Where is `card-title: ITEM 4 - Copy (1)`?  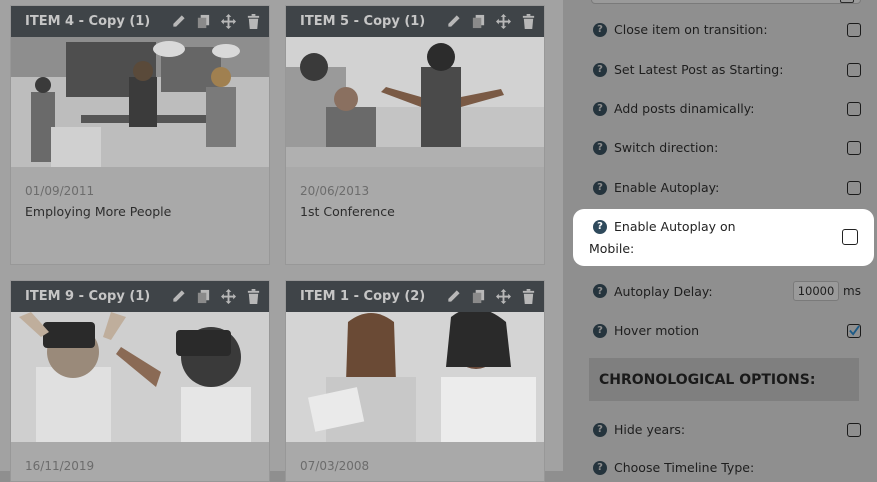
card-title: ITEM 4 - Copy (1) is located at coordinates (88, 21).